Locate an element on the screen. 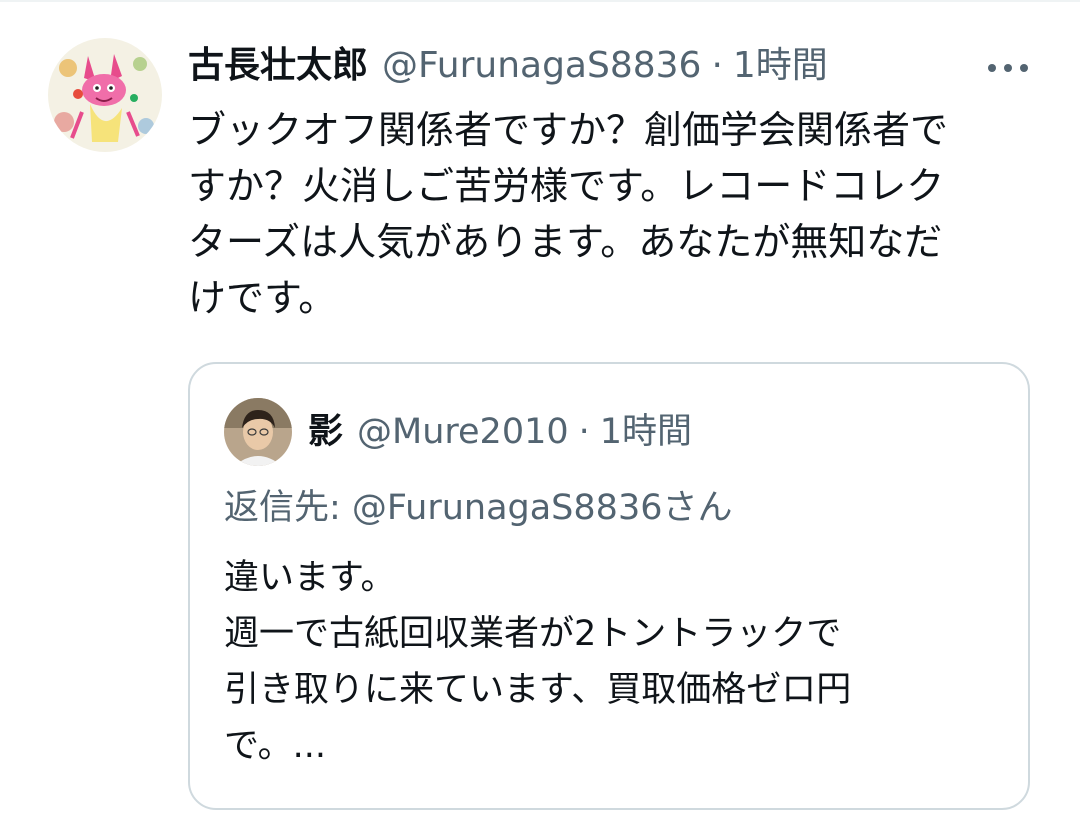  quote-avatar is located at coordinates (258, 432).